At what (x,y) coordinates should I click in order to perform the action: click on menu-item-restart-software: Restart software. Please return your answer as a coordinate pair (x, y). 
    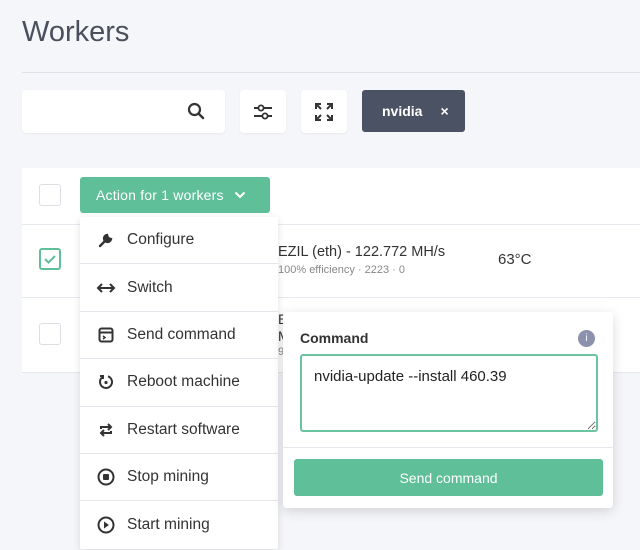
    Looking at the image, I should click on (179, 430).